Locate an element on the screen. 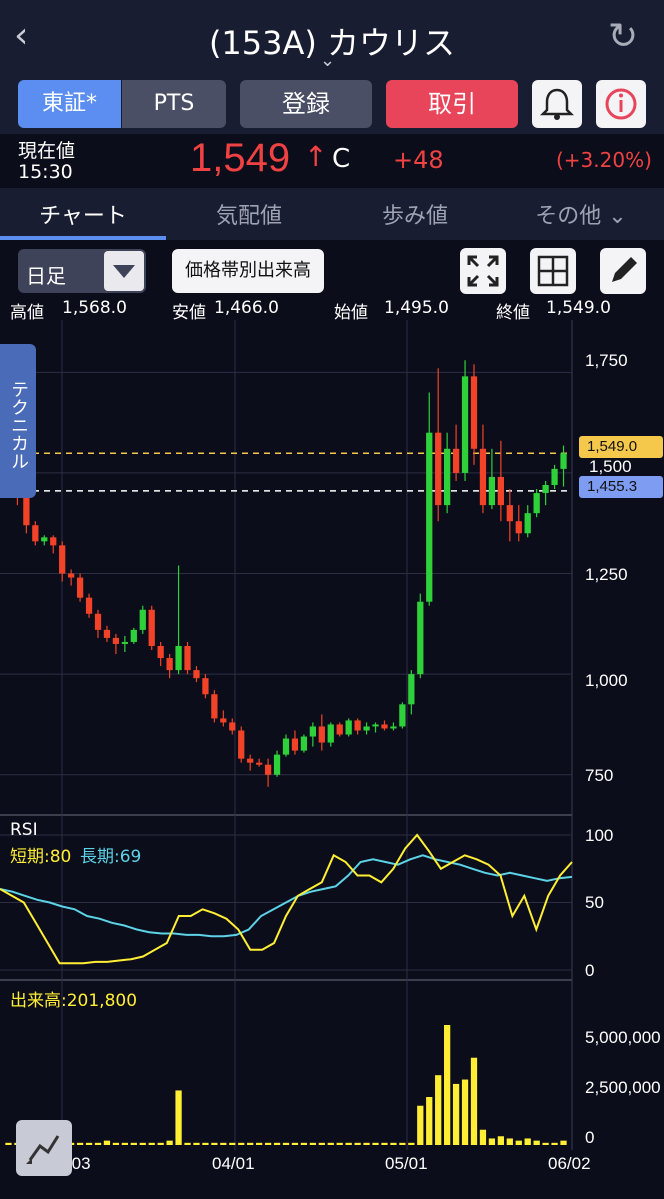 The width and height of the screenshot is (664, 1199). dropdown-arrow-icon is located at coordinates (124, 271).